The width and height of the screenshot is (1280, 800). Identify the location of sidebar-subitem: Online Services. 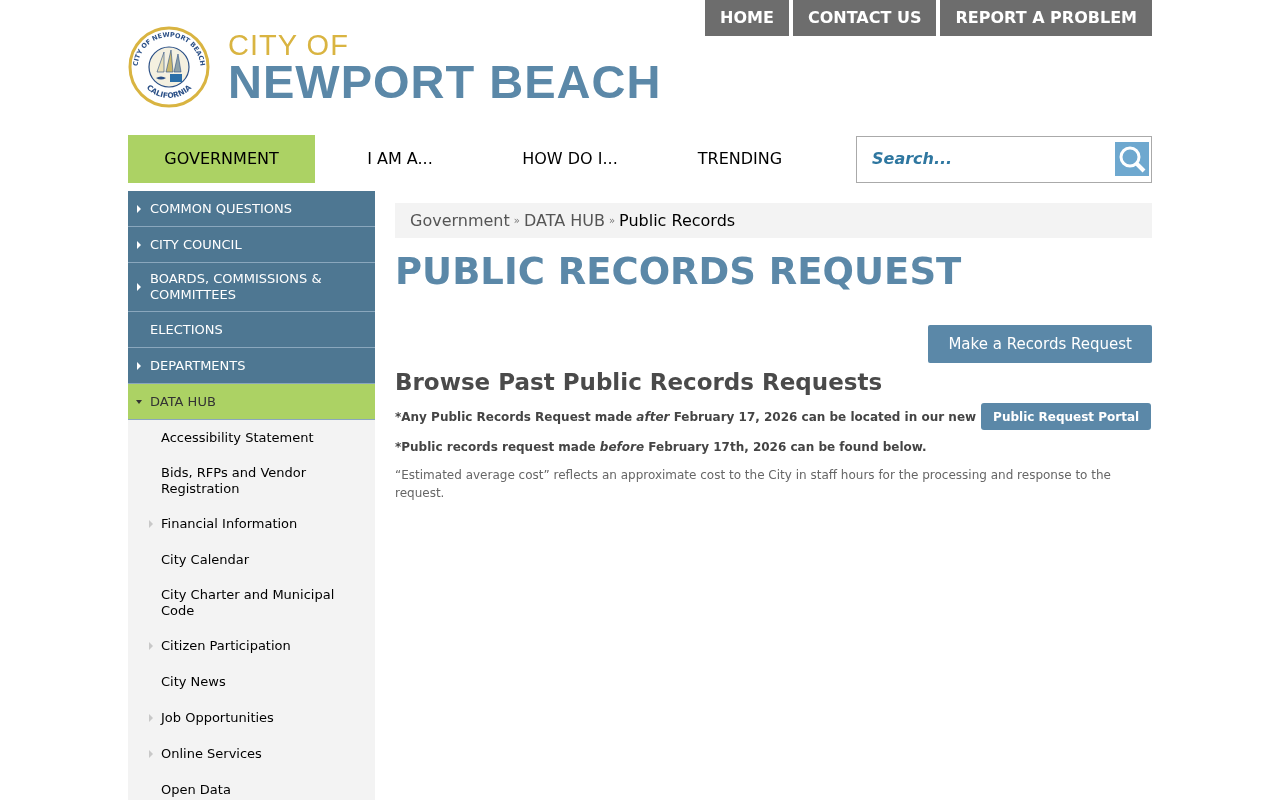
(251, 754).